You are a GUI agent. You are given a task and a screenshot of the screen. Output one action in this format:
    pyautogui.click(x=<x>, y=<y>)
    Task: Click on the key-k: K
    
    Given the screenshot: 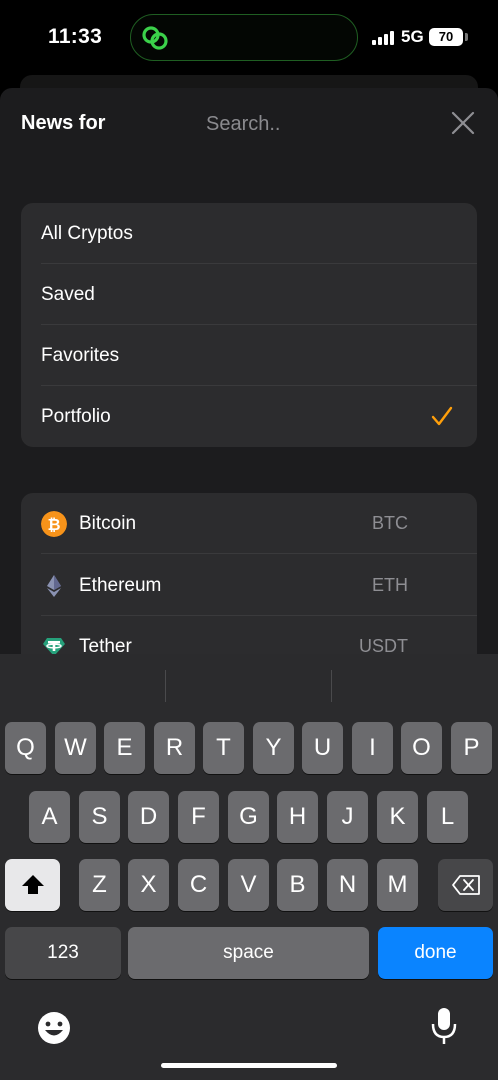 What is the action you would take?
    pyautogui.click(x=397, y=817)
    